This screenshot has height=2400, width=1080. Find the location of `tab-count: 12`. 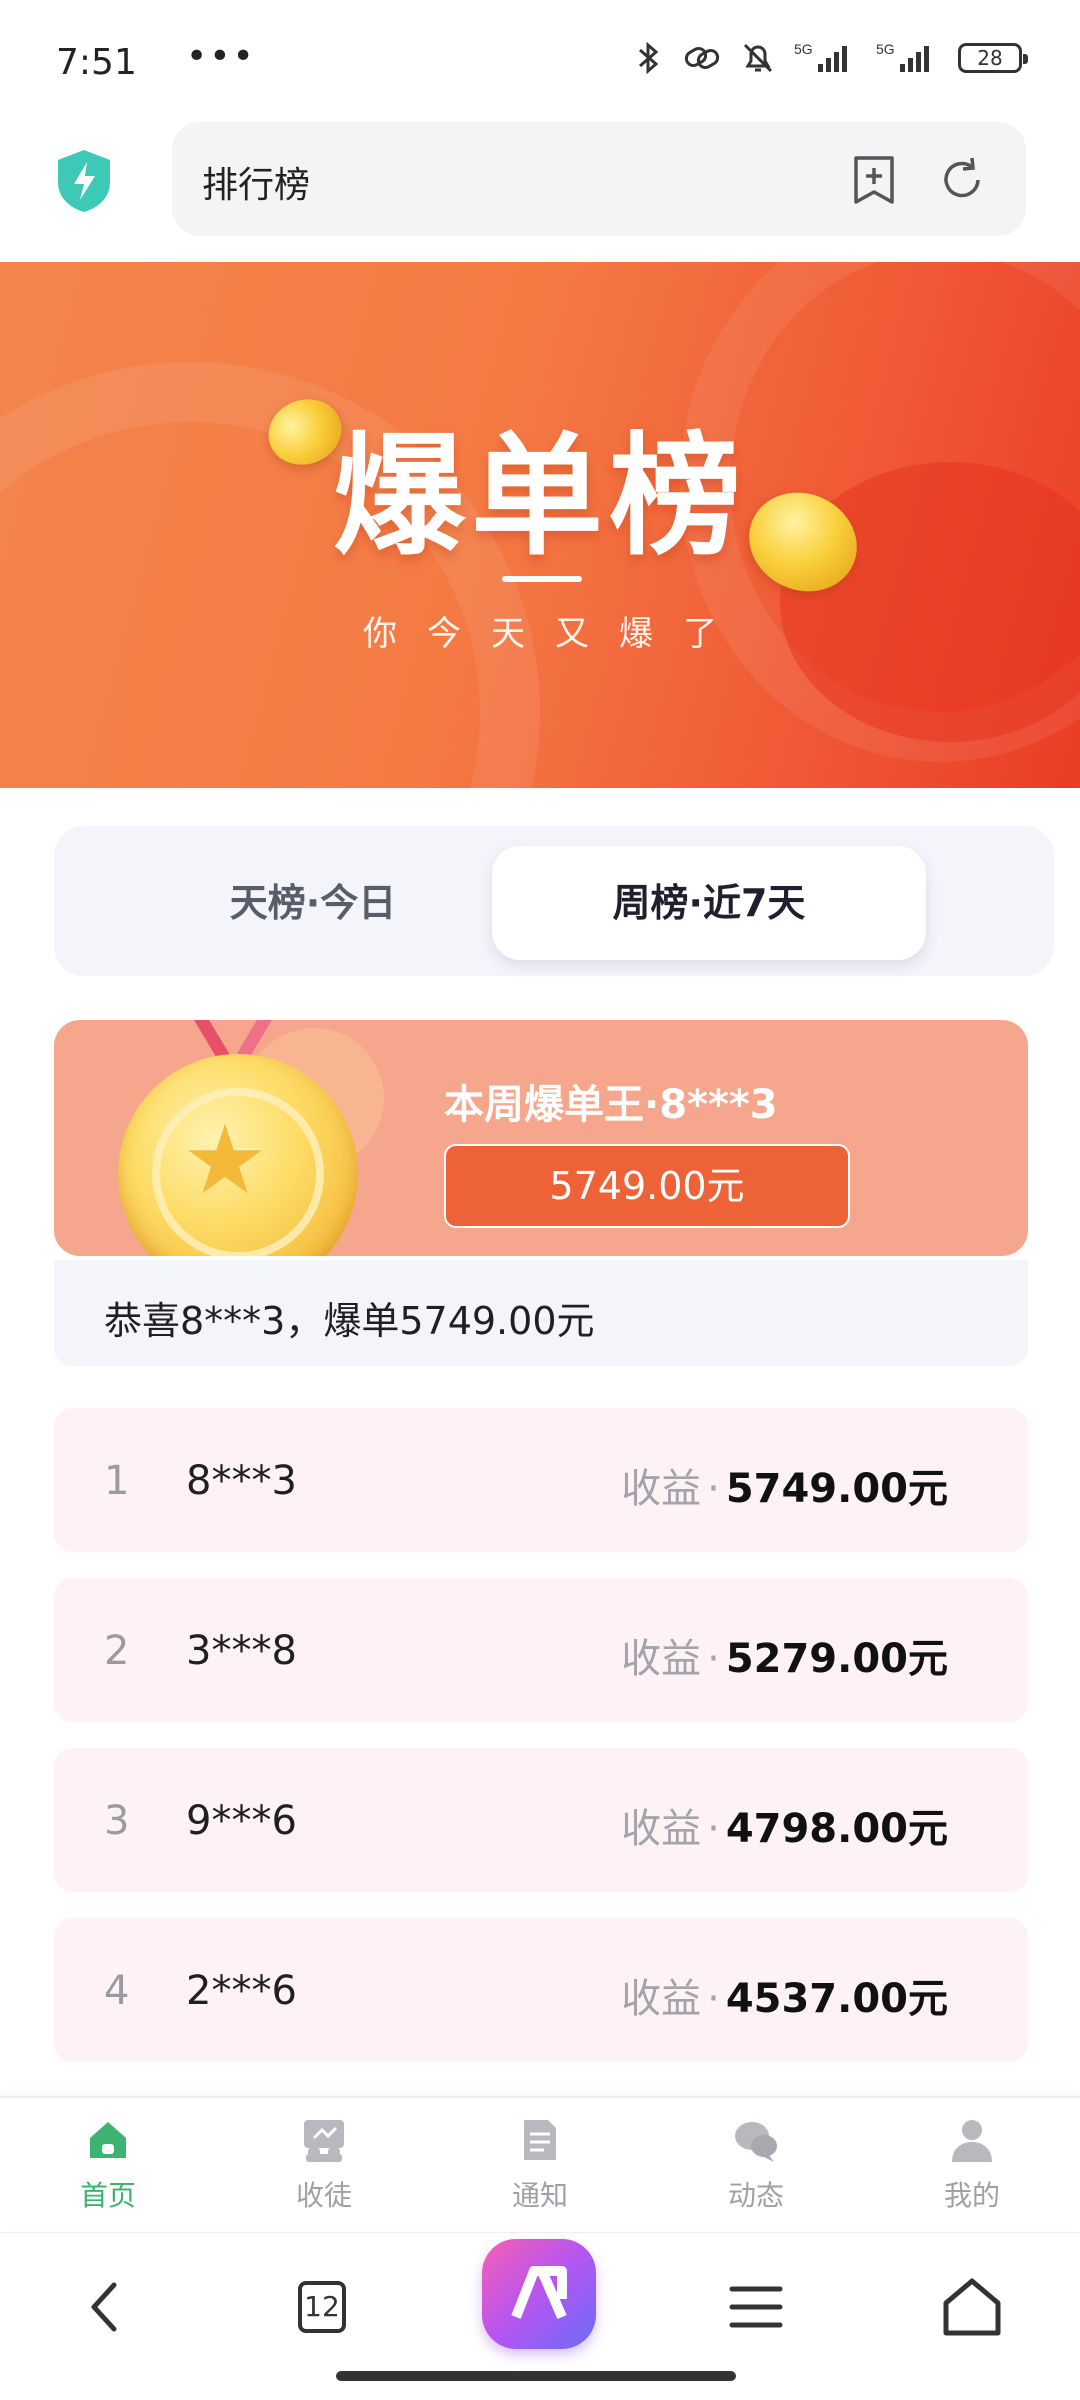

tab-count: 12 is located at coordinates (322, 2307).